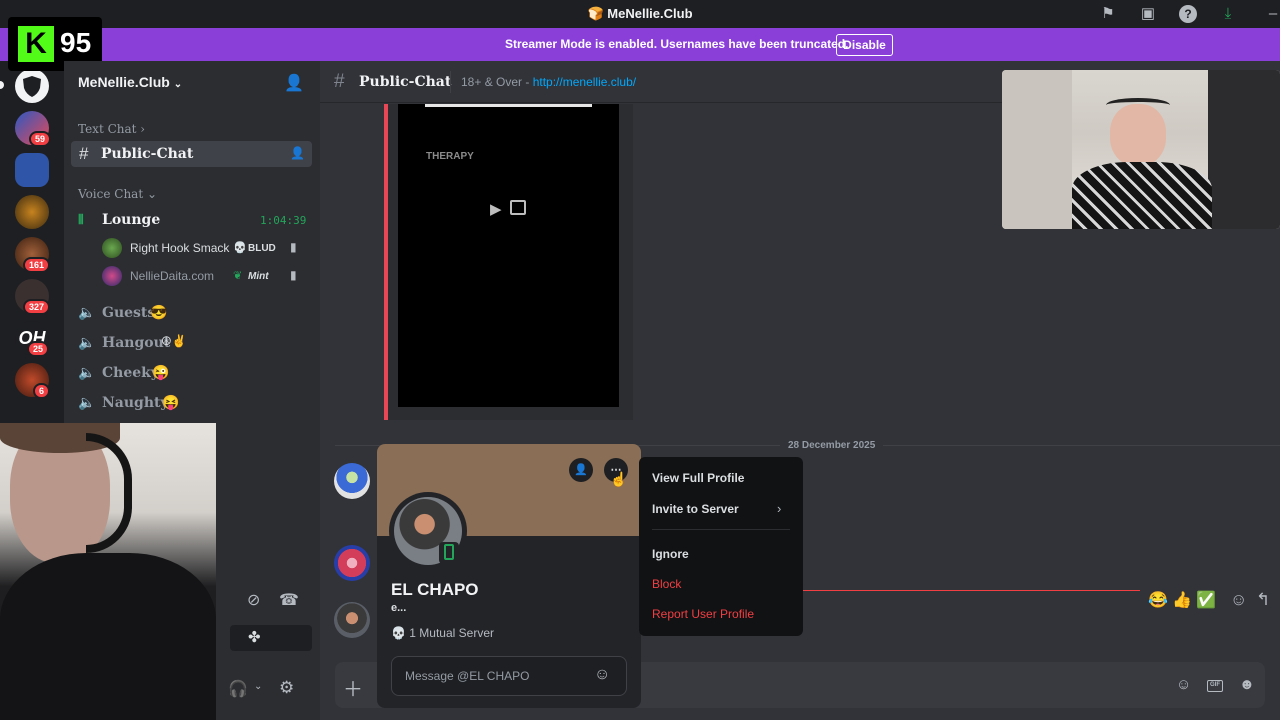 This screenshot has height=720, width=1280. Describe the element at coordinates (33, 129) in the screenshot. I see `server-icon: 59` at that location.